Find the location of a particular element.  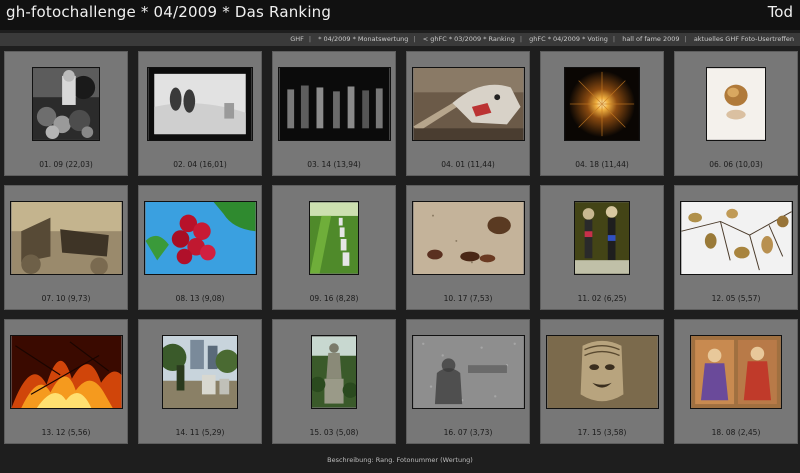

photo-cell: 08. 13 (9,08) is located at coordinates (200, 247).